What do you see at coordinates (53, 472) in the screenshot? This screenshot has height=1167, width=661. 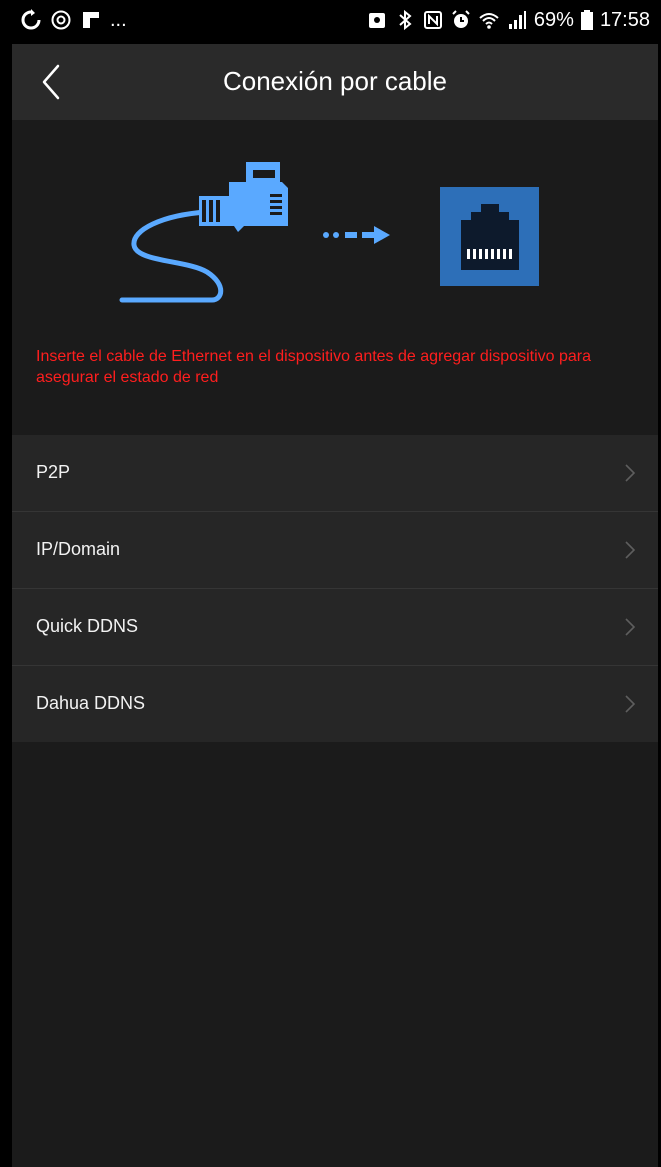 I see `list-item-label: P2P` at bounding box center [53, 472].